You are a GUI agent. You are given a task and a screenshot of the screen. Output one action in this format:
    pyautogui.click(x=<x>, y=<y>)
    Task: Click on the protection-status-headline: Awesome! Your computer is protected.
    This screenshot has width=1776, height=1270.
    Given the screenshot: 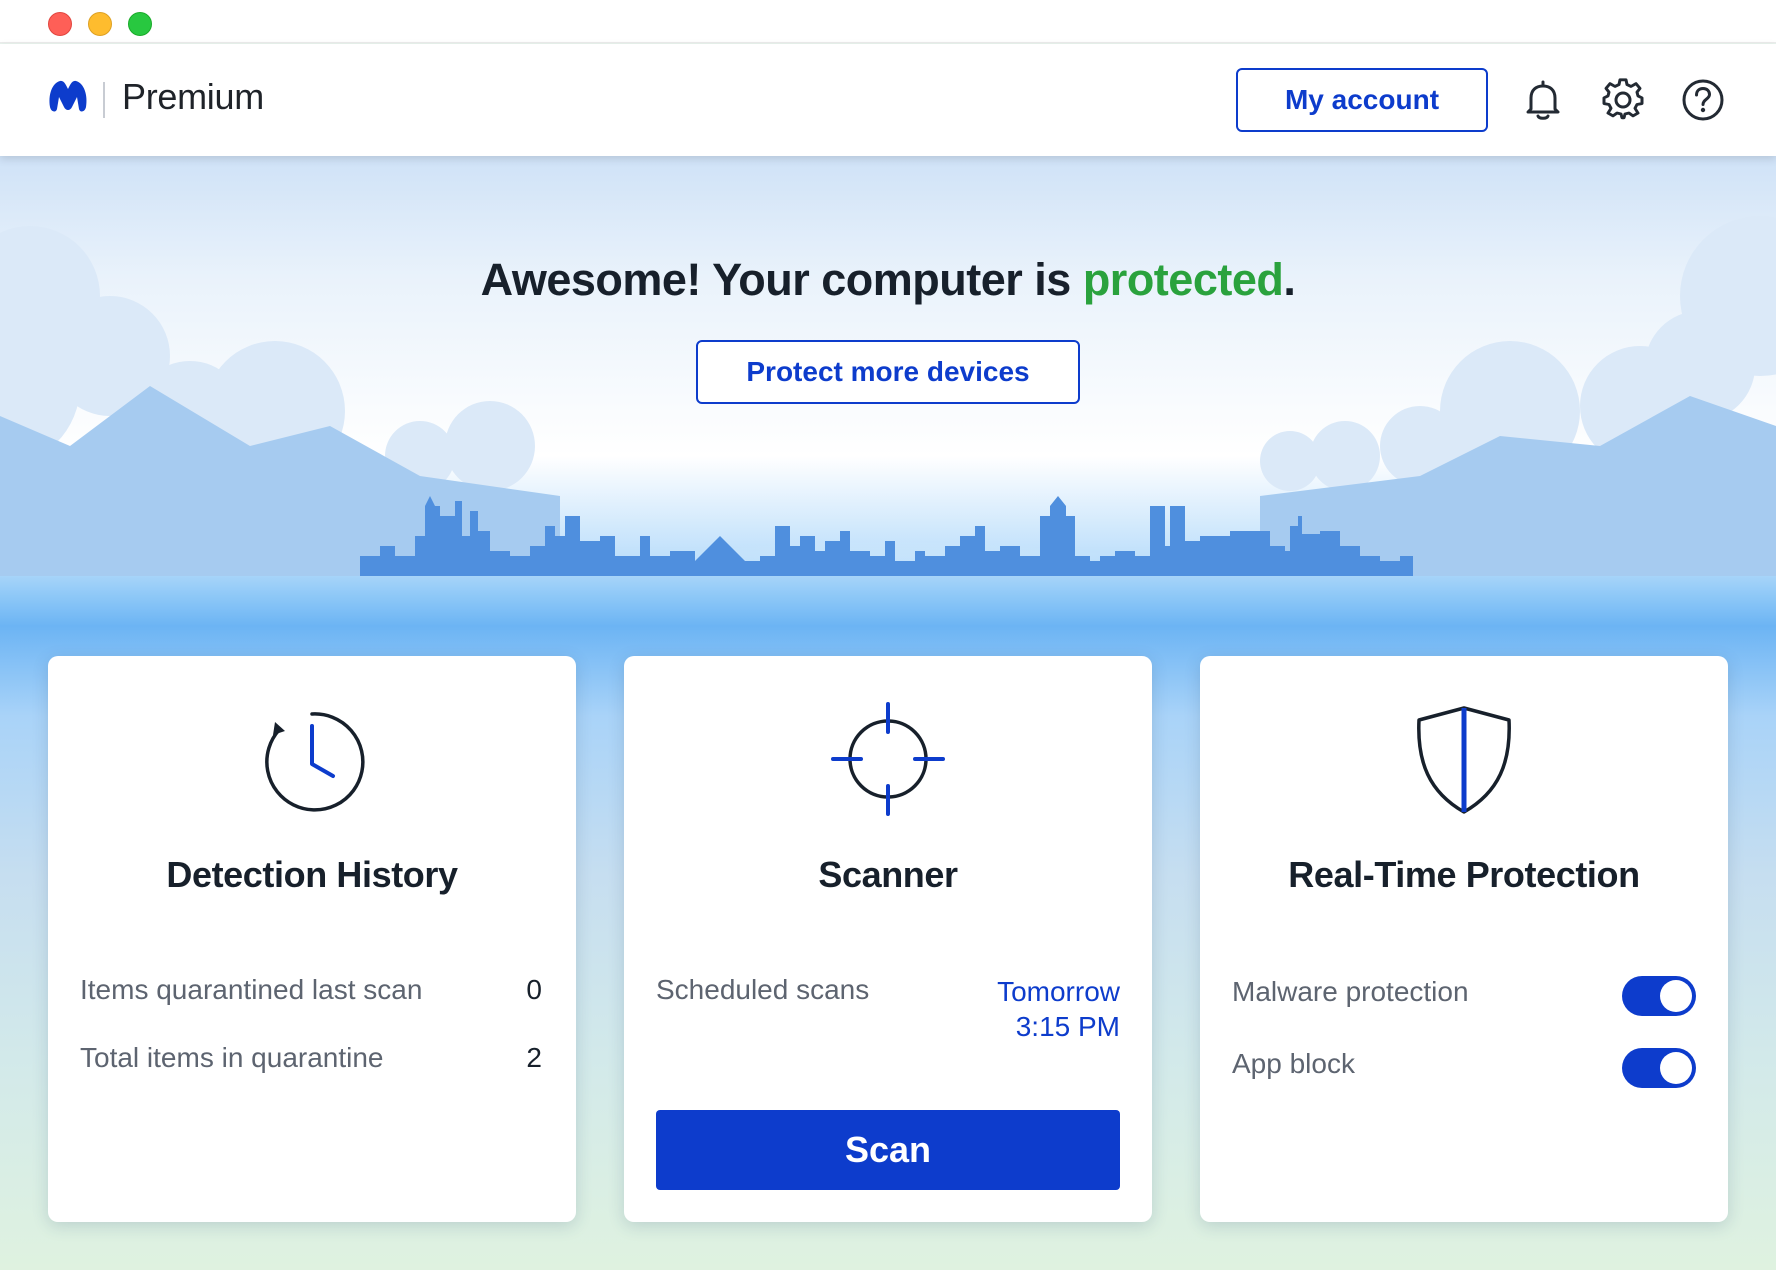 What is the action you would take?
    pyautogui.click(x=888, y=280)
    